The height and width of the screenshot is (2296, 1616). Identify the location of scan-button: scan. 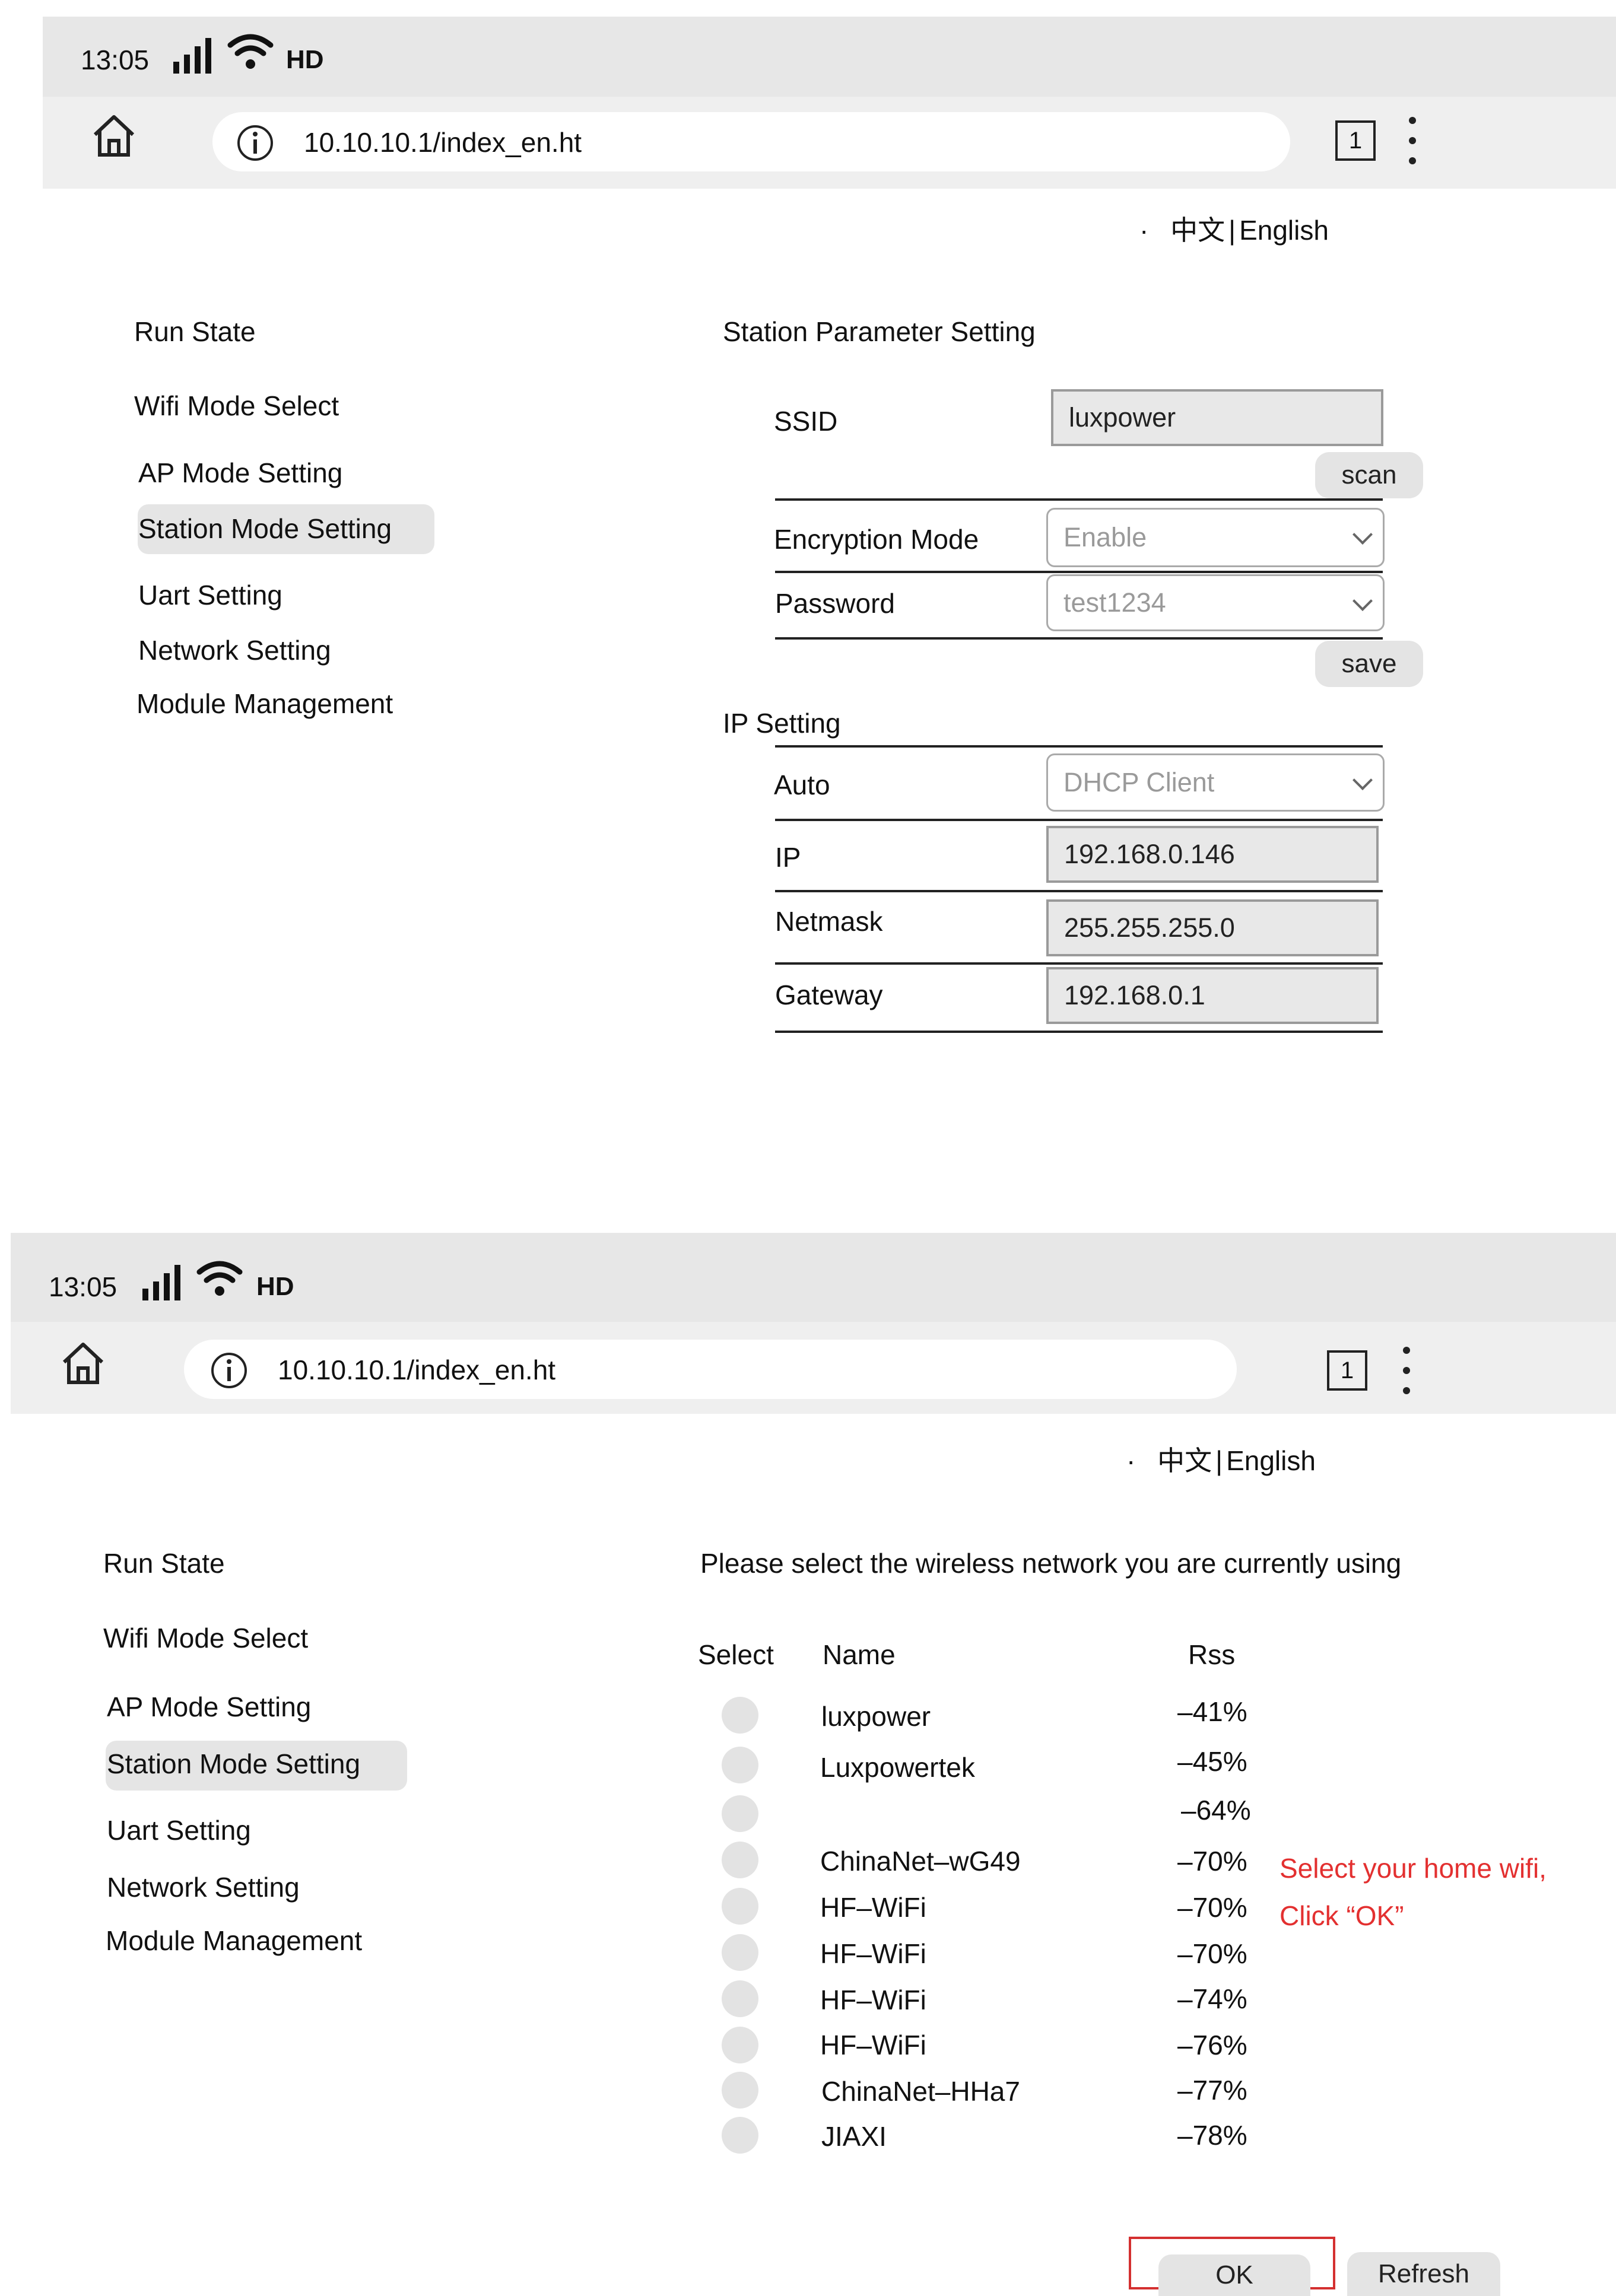
(1369, 475).